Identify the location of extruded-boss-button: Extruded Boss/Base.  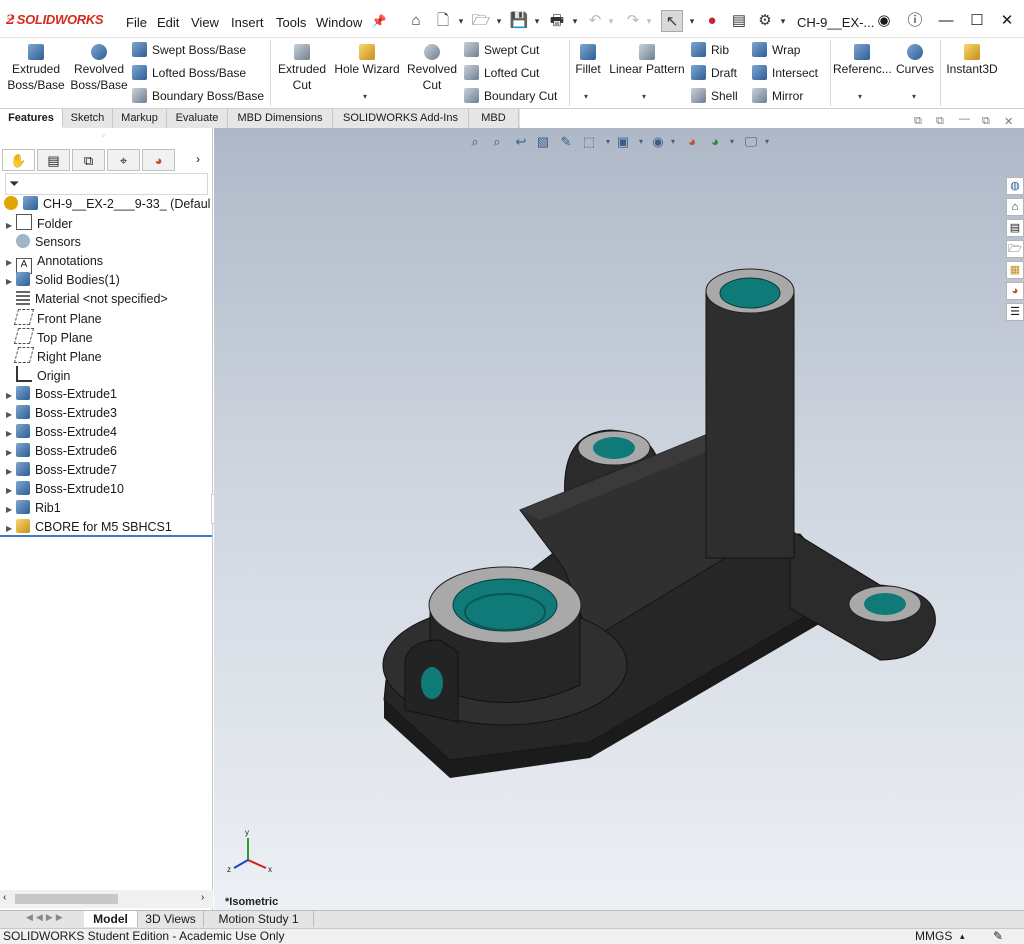
(36, 68).